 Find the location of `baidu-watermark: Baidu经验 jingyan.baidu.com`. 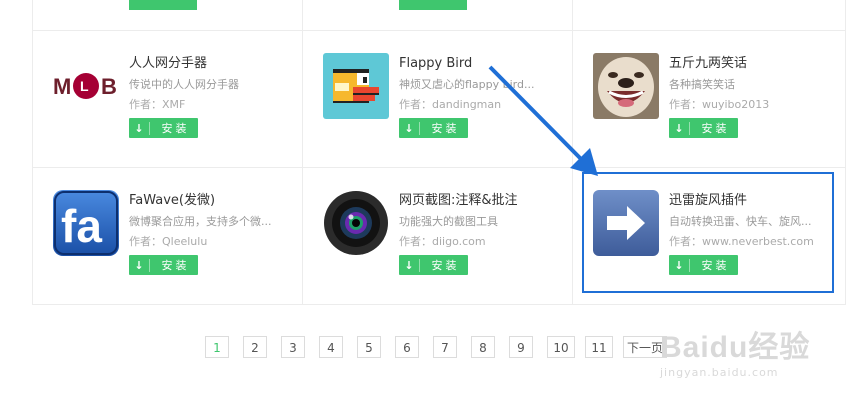

baidu-watermark: Baidu经验 jingyan.baidu.com is located at coordinates (735, 350).